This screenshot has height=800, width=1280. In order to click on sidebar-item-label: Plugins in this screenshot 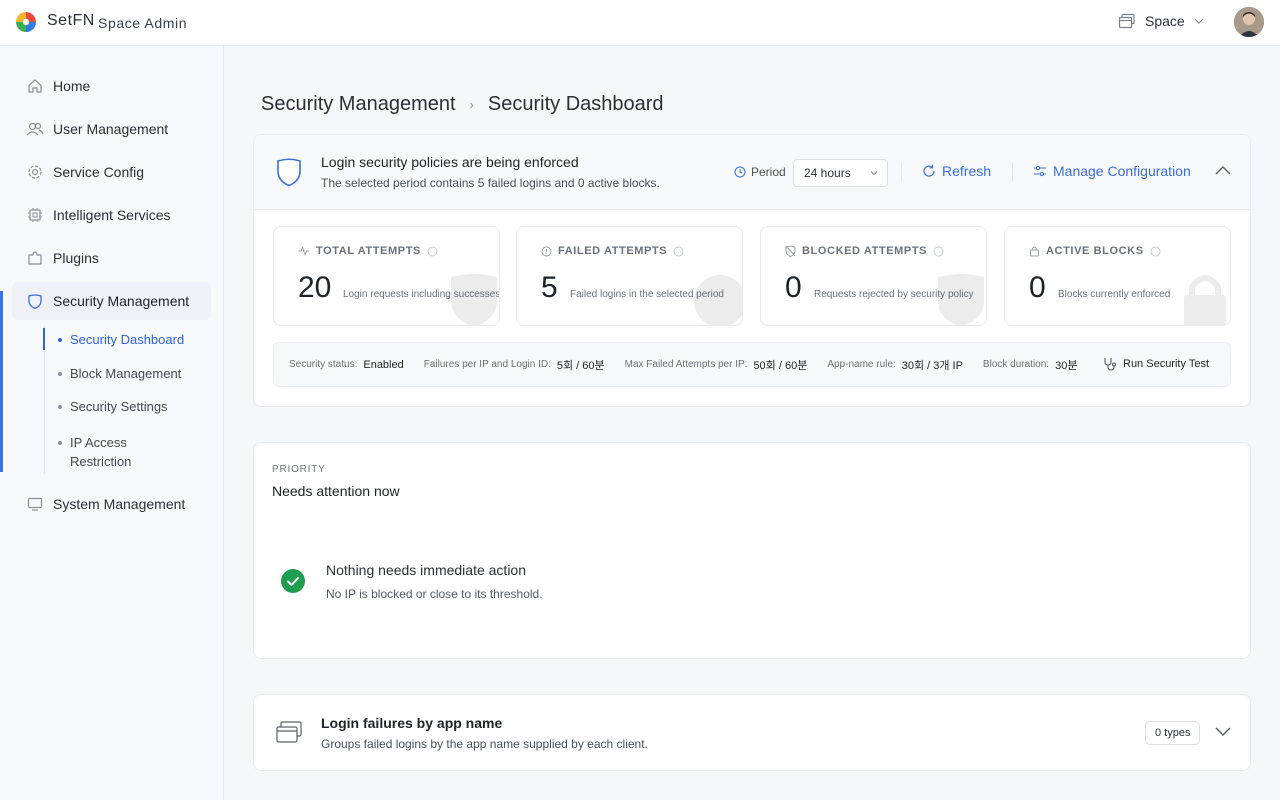, I will do `click(76, 258)`.